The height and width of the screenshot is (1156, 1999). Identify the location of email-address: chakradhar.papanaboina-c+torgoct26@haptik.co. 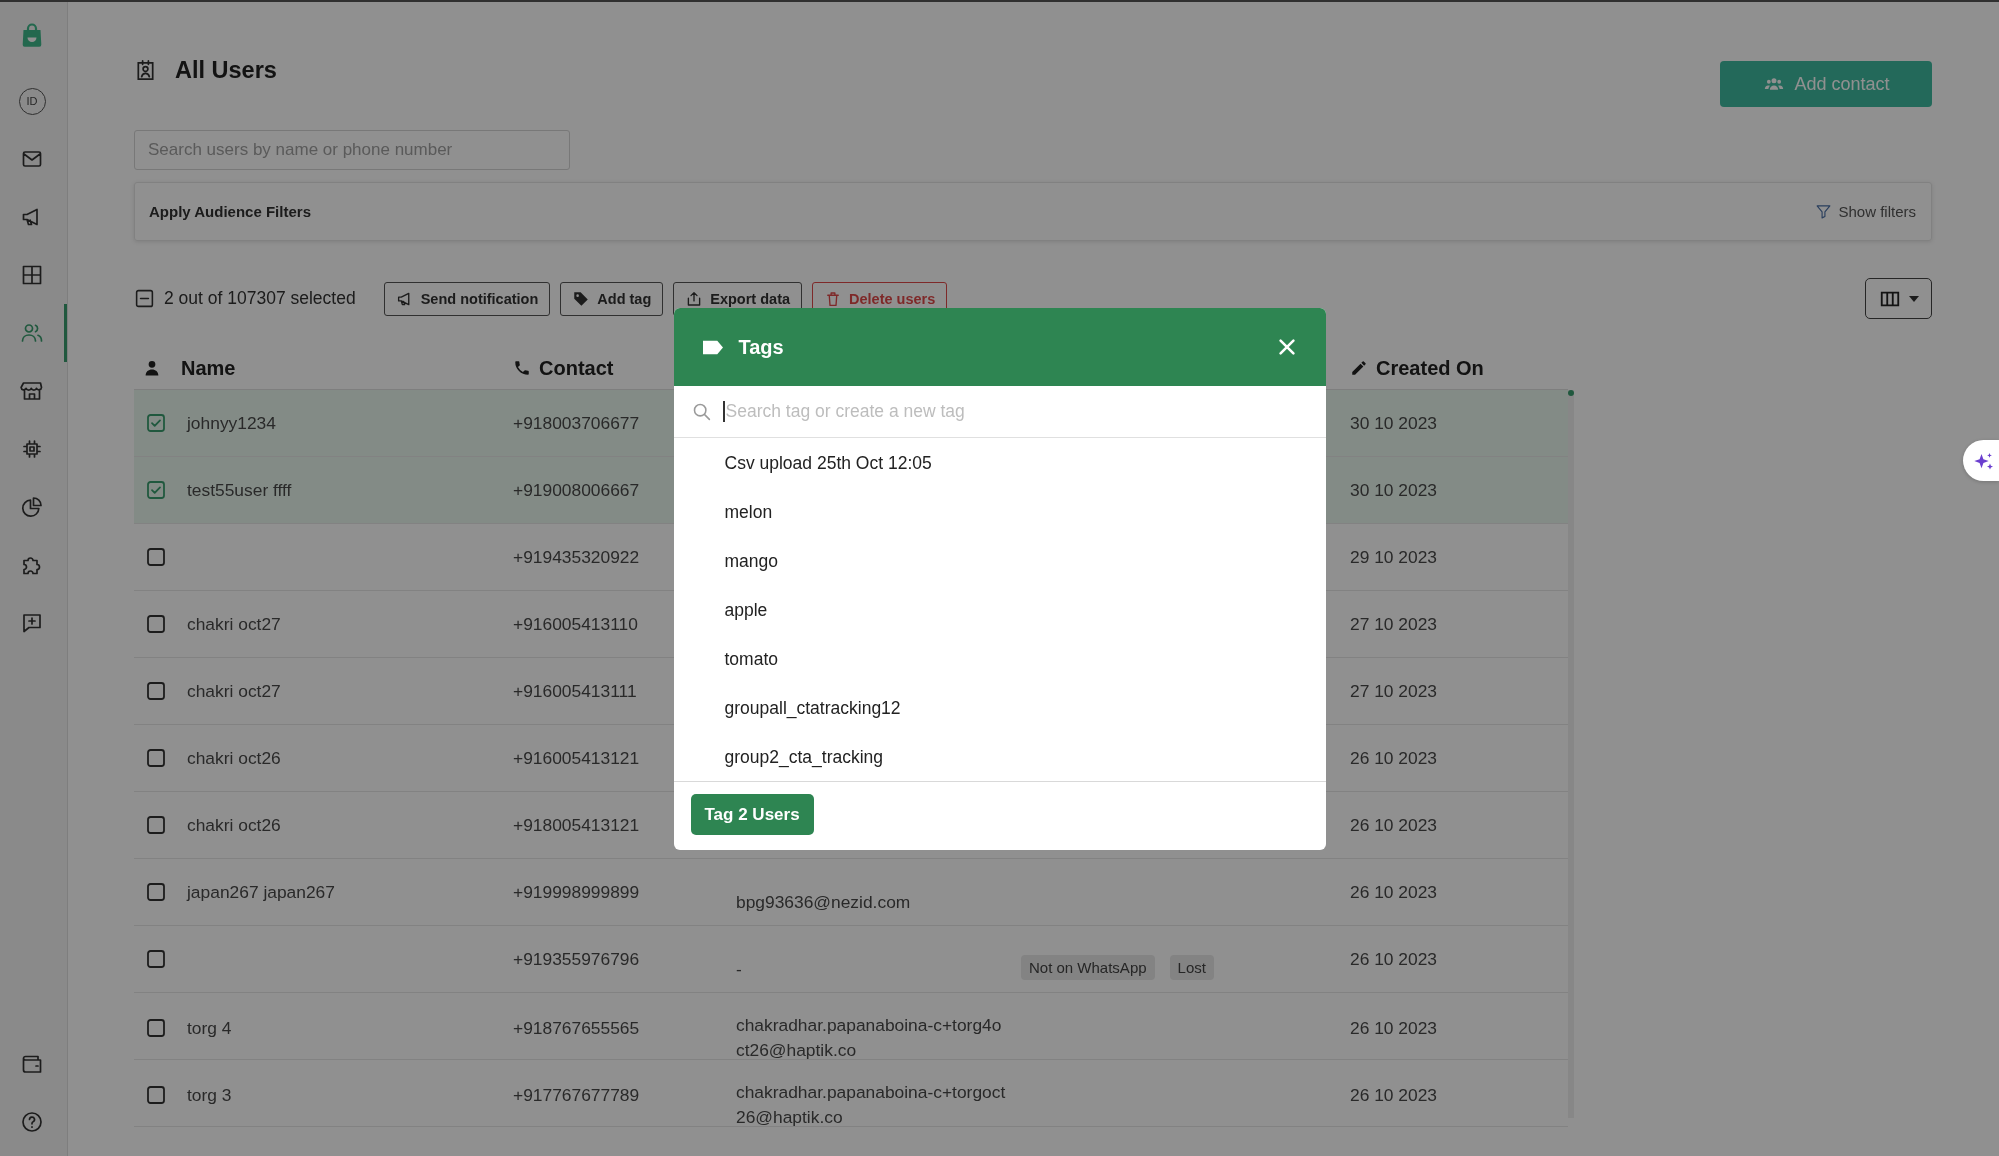
(871, 1105).